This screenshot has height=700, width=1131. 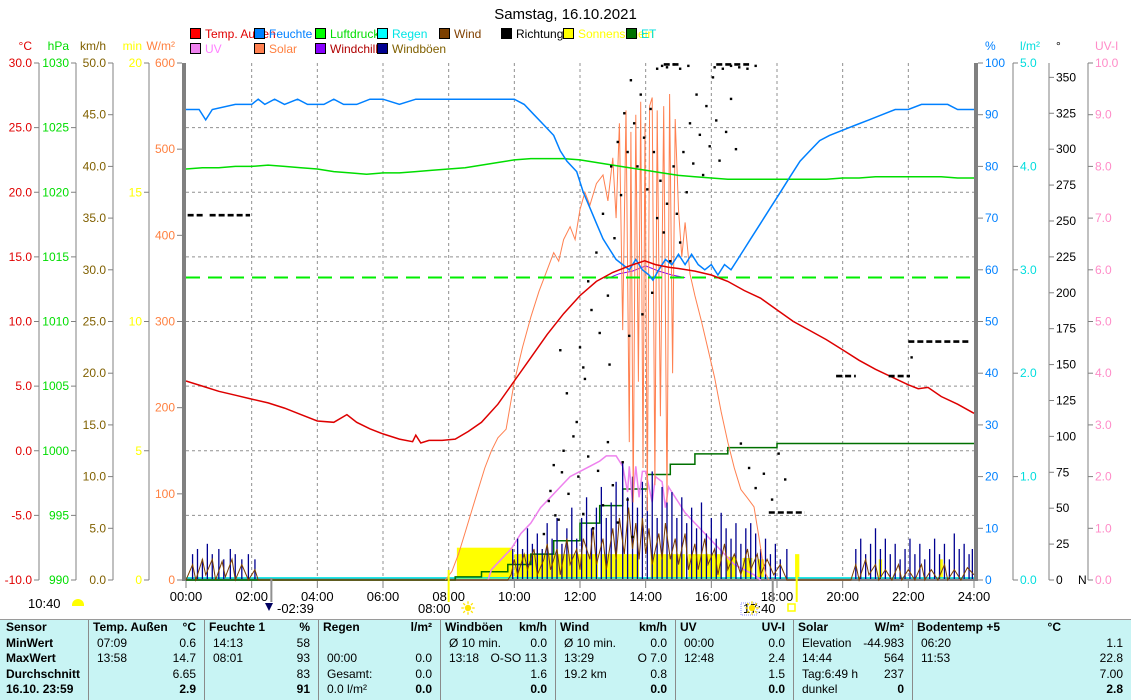 What do you see at coordinates (55, 128) in the screenshot?
I see `svg-text: 1025` at bounding box center [55, 128].